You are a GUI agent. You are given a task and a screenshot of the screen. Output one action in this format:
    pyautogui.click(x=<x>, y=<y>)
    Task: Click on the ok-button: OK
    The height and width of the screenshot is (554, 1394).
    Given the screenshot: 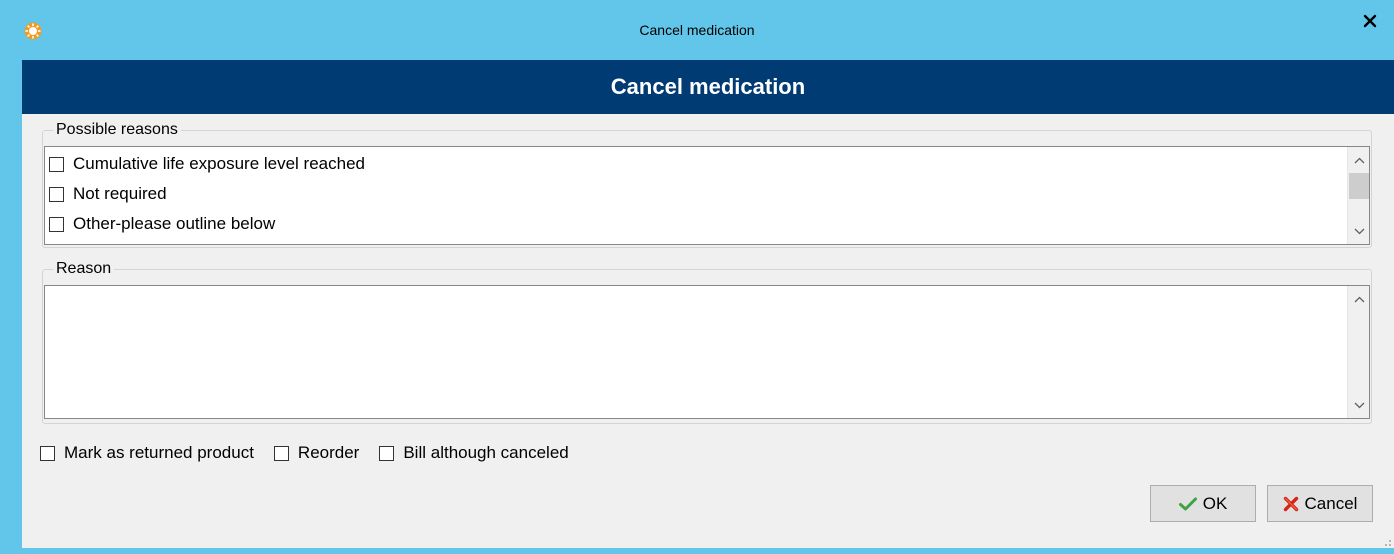 What is the action you would take?
    pyautogui.click(x=1203, y=503)
    